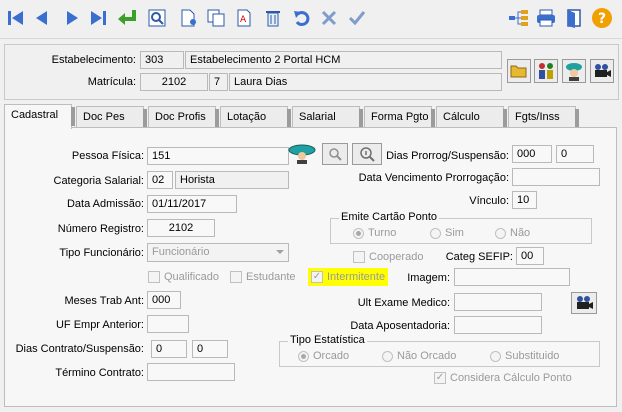  What do you see at coordinates (530, 256) in the screenshot?
I see `categ-sefip-field: 00` at bounding box center [530, 256].